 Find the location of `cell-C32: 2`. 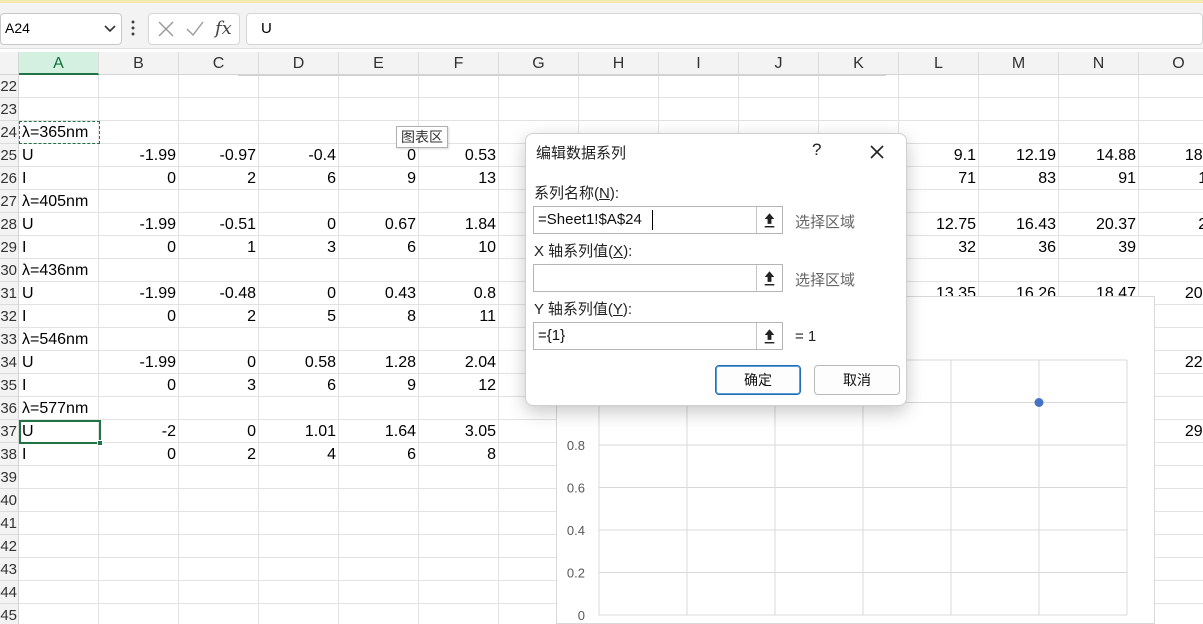

cell-C32: 2 is located at coordinates (219, 316).